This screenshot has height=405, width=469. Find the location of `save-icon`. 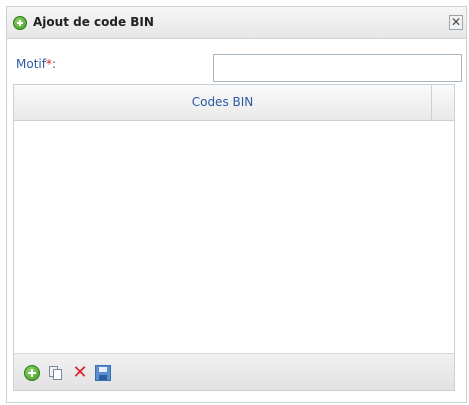

save-icon is located at coordinates (103, 373).